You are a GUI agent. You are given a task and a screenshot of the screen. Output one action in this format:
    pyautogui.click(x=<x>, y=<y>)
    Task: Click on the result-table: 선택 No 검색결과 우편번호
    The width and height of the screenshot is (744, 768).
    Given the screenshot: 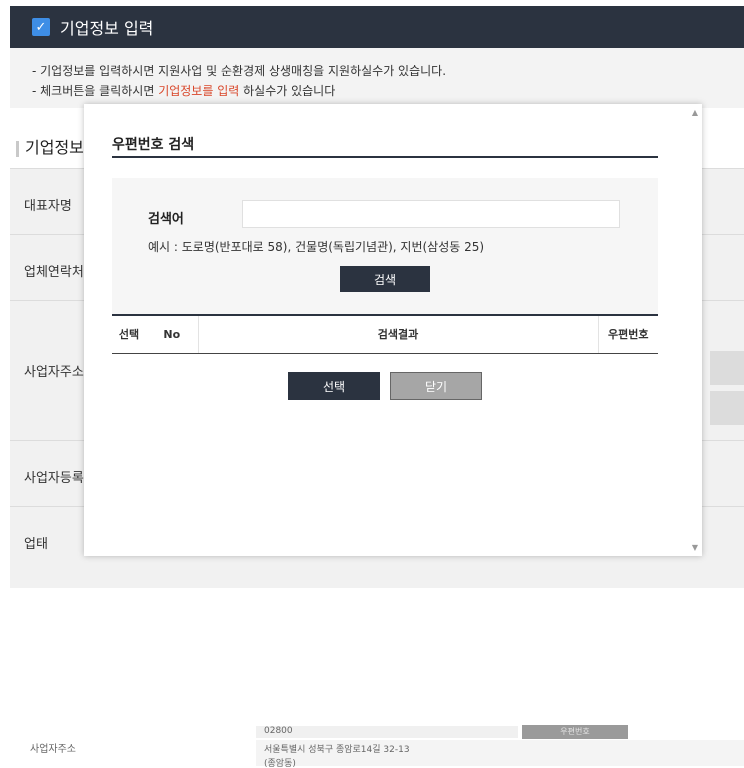 What is the action you would take?
    pyautogui.click(x=385, y=334)
    